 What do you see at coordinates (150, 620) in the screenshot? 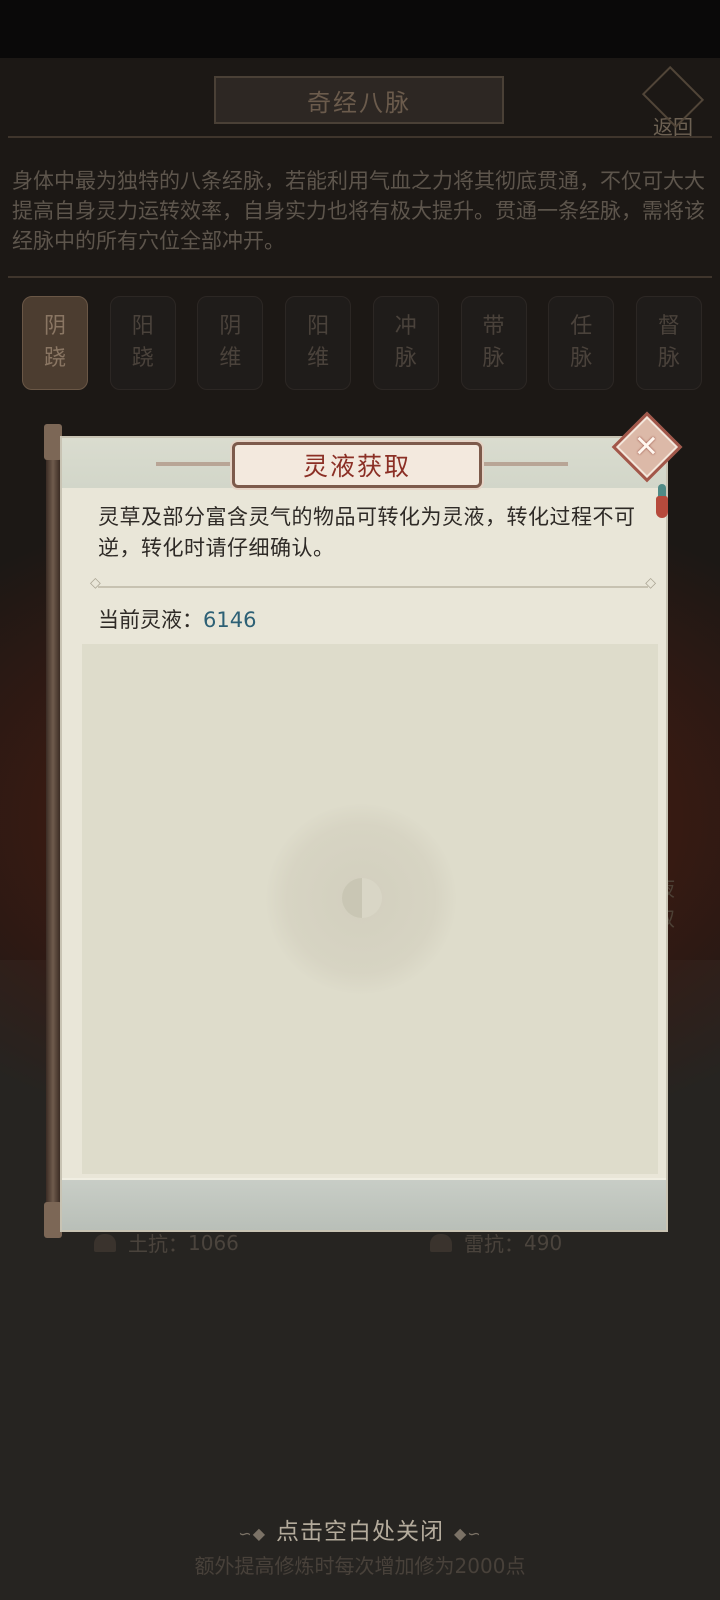
I see `current-label: 当前灵液：` at bounding box center [150, 620].